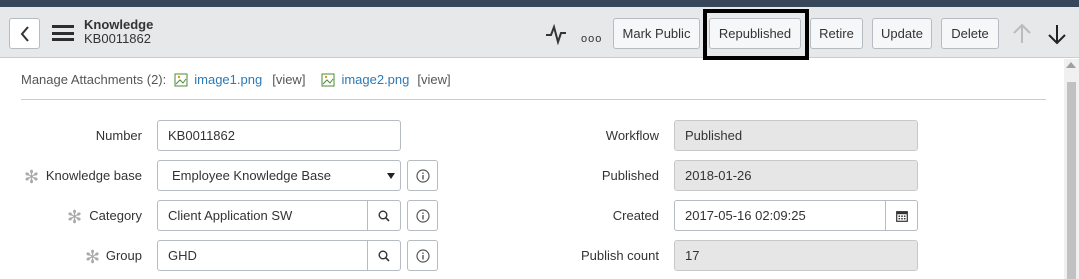 The image size is (1079, 279). What do you see at coordinates (556, 34) in the screenshot?
I see `activity-stream-icon` at bounding box center [556, 34].